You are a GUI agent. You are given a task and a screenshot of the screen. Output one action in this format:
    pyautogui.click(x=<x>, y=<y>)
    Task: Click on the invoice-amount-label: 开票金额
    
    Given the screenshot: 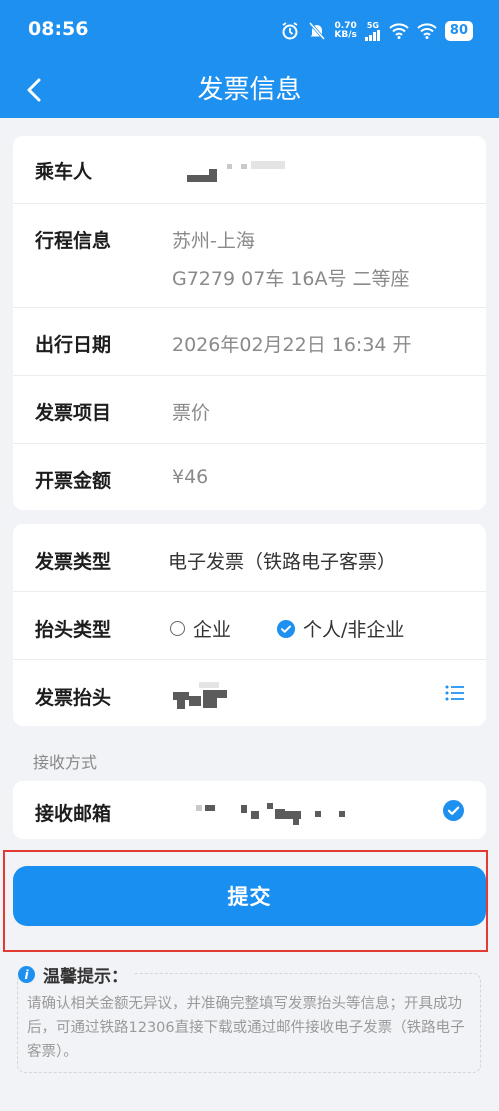 What is the action you would take?
    pyautogui.click(x=73, y=481)
    